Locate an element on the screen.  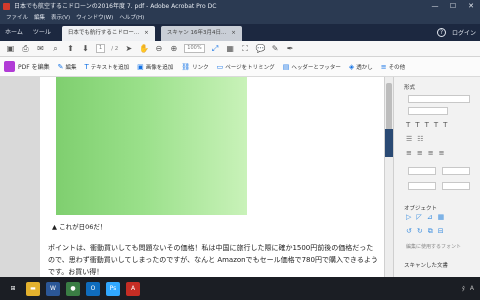
edit-tool-crop: ▭ ページをトリミング is located at coordinates (246, 67).